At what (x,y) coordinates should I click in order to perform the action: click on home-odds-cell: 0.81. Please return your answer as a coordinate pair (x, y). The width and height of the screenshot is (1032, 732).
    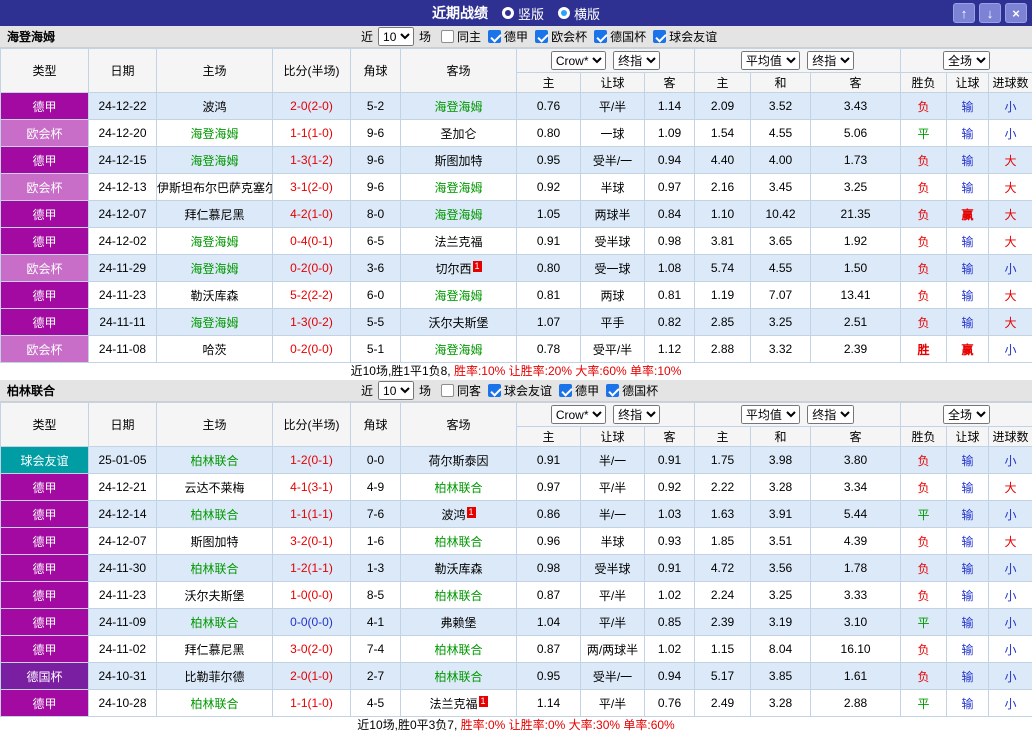
    Looking at the image, I should click on (548, 295).